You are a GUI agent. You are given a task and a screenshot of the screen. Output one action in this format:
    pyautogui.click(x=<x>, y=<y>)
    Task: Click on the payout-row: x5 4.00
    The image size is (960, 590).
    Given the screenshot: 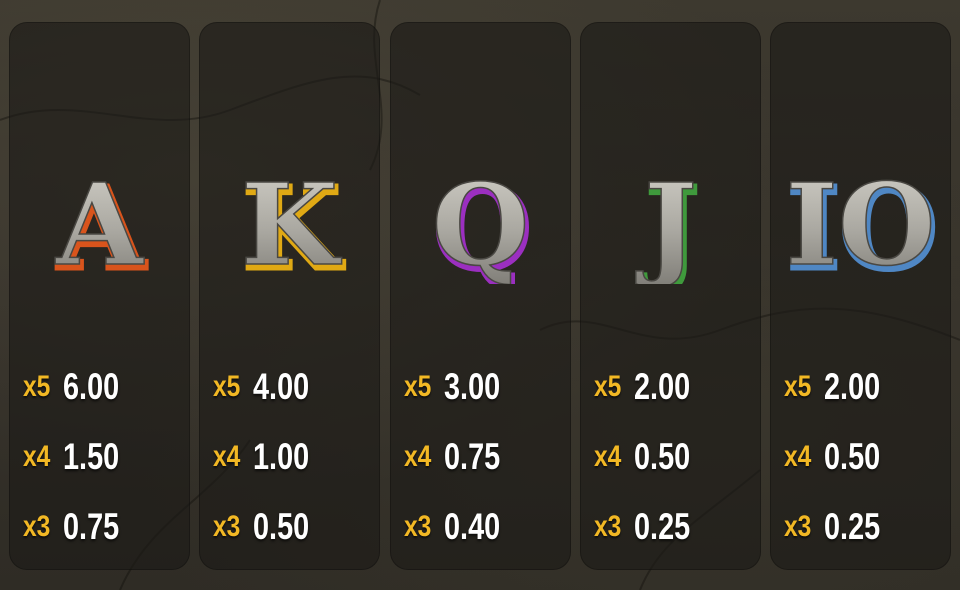 What is the action you would take?
    pyautogui.click(x=293, y=387)
    